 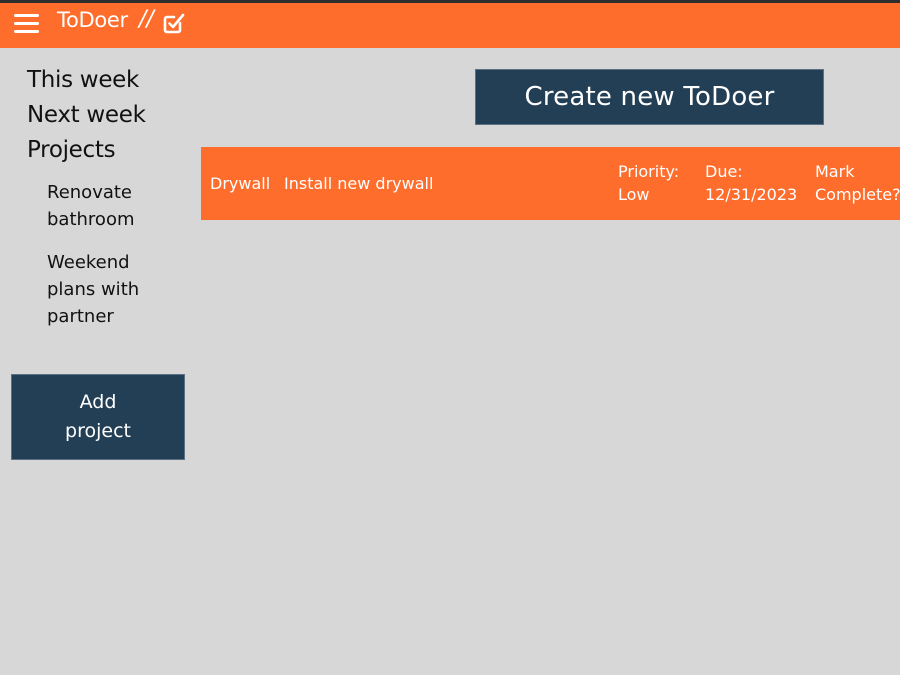 What do you see at coordinates (174, 23) in the screenshot?
I see `checkbox-edit-icon` at bounding box center [174, 23].